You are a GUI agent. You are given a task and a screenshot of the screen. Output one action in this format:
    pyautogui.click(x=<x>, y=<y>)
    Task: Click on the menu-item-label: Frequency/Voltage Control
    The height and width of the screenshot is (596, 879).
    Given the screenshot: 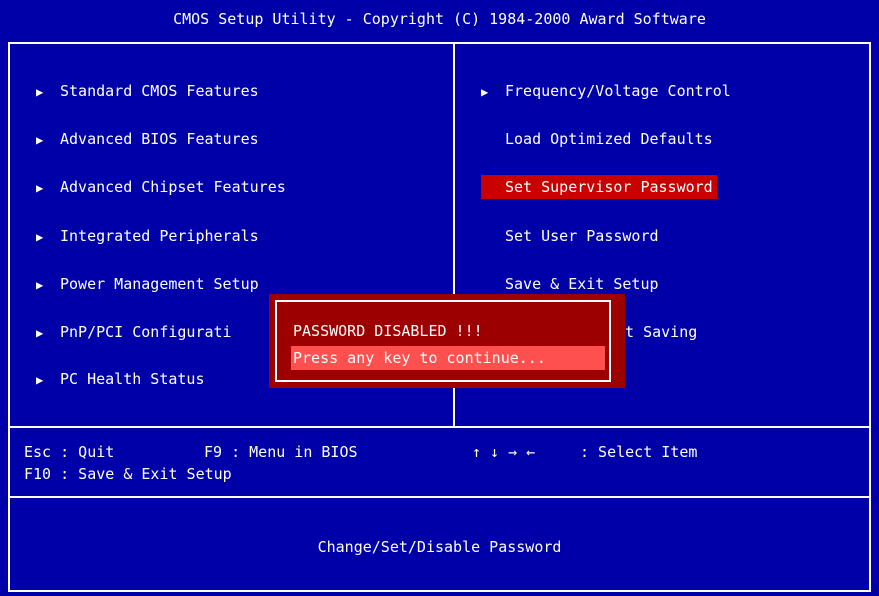 What is the action you would take?
    pyautogui.click(x=618, y=91)
    